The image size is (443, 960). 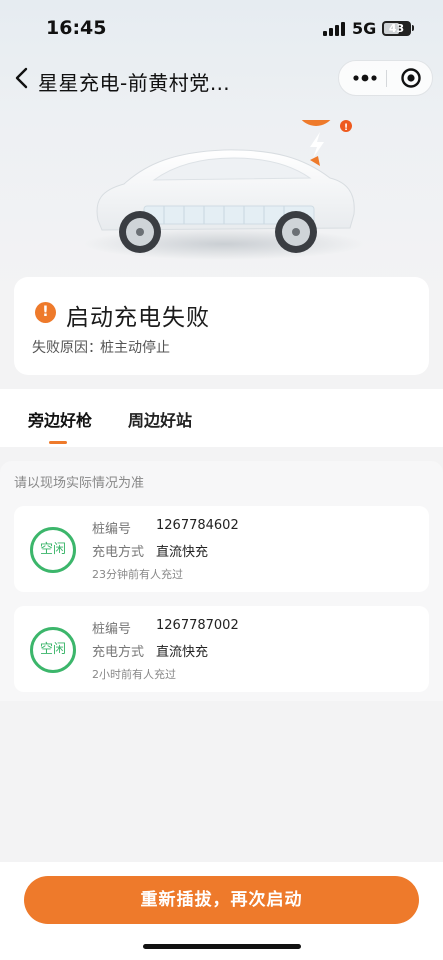 I want to click on pile-number: 1267784602, so click(x=197, y=525).